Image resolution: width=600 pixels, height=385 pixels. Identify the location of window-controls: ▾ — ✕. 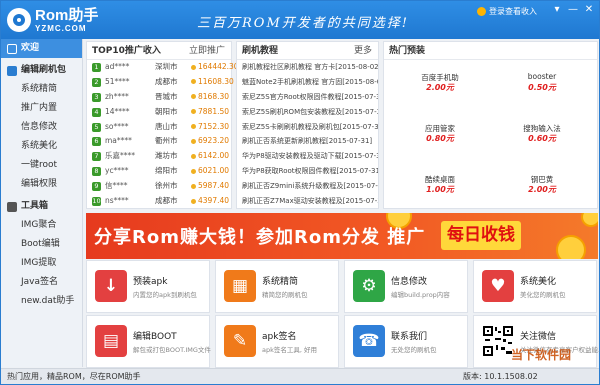
(573, 10).